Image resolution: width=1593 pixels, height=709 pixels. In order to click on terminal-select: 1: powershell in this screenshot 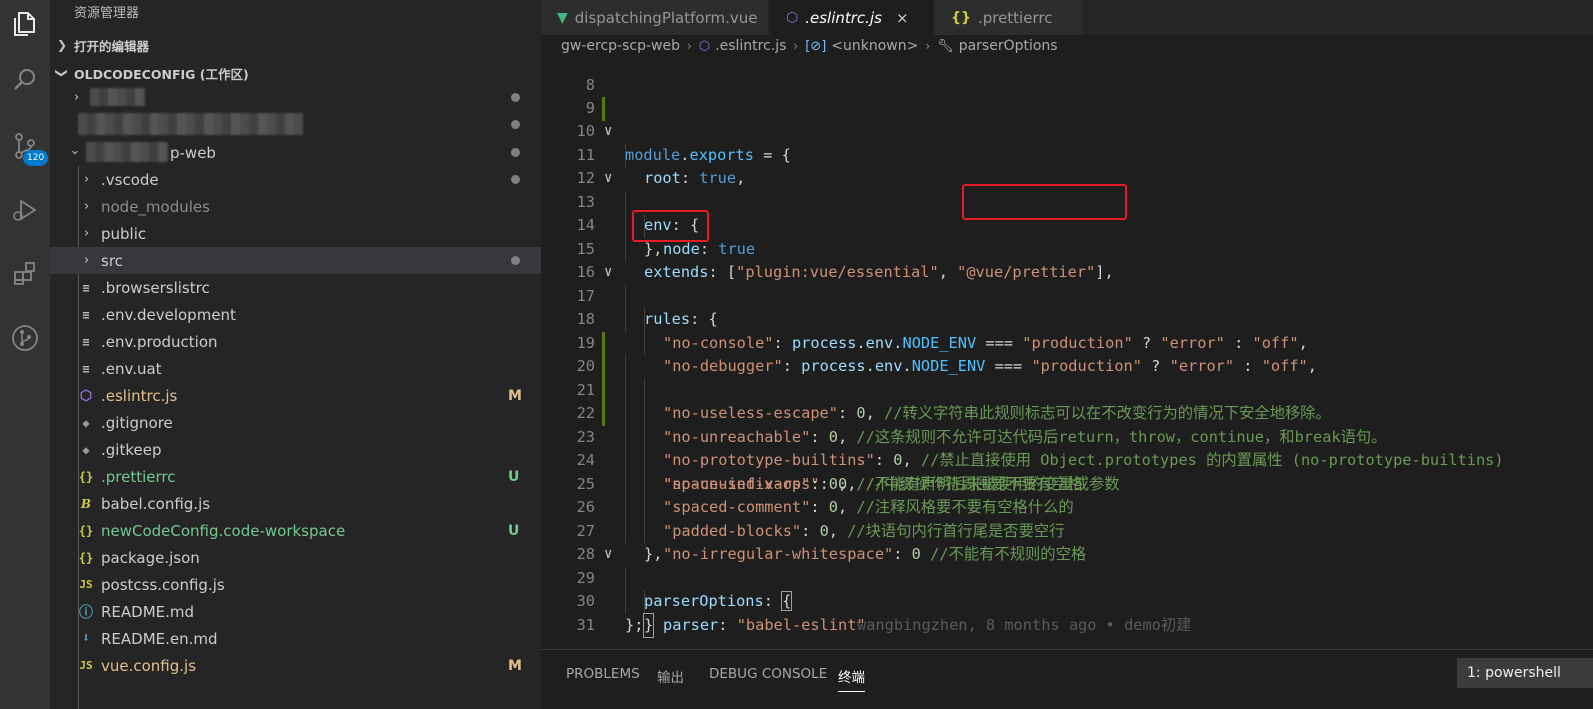, I will do `click(1525, 673)`.